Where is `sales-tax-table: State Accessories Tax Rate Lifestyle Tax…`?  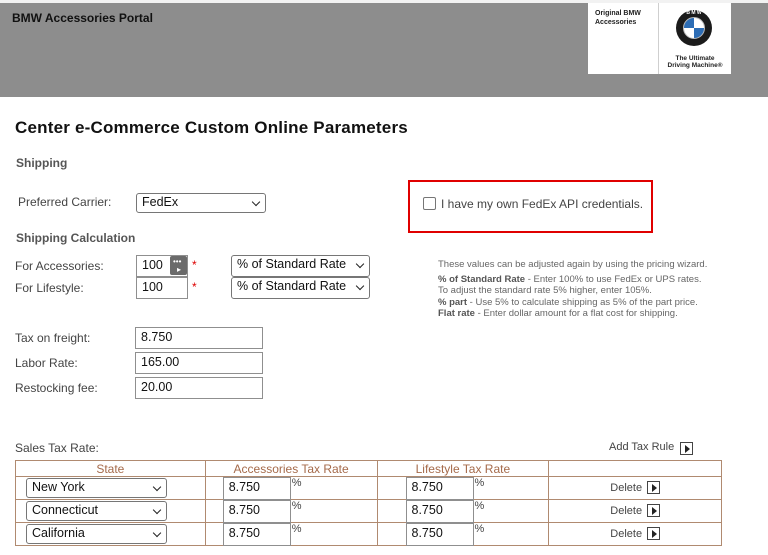
sales-tax-table: State Accessories Tax Rate Lifestyle Tax… is located at coordinates (368, 503).